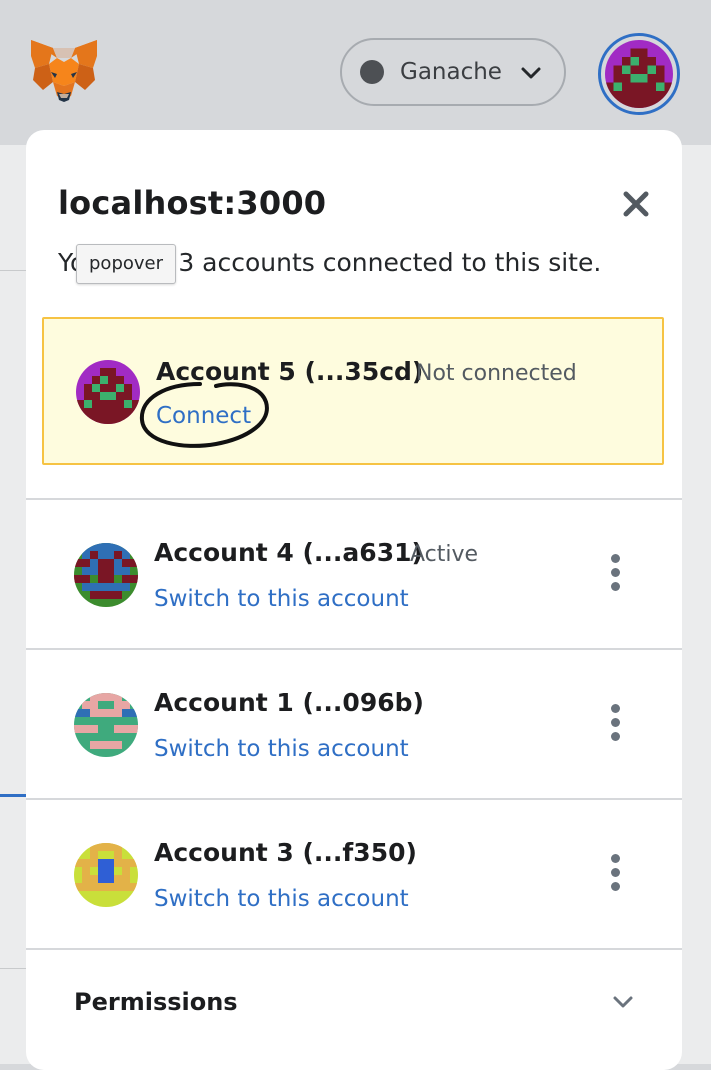 The width and height of the screenshot is (711, 1070). What do you see at coordinates (289, 702) in the screenshot?
I see `account-name: Account 1 (...096b)` at bounding box center [289, 702].